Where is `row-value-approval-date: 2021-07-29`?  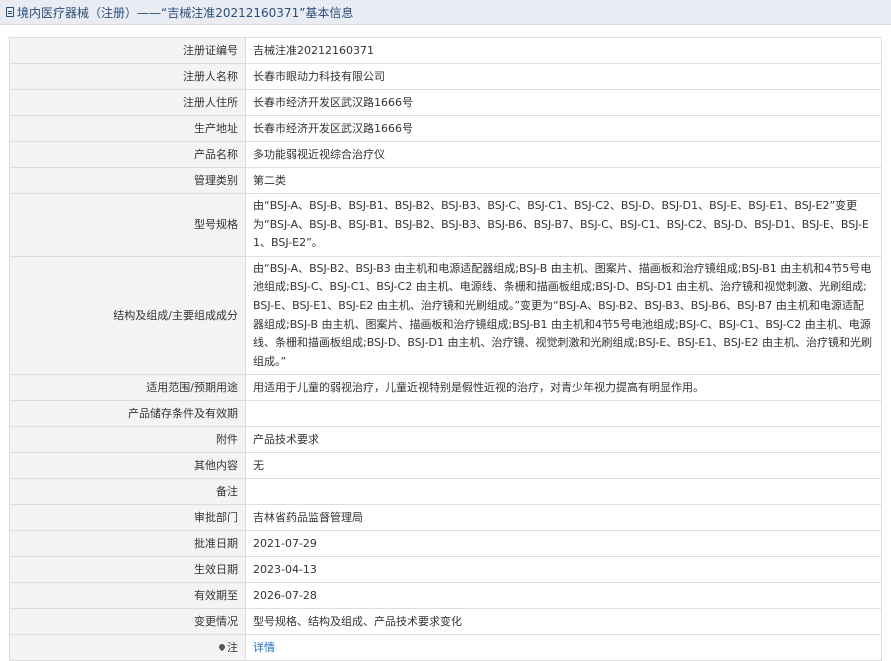
row-value-approval-date: 2021-07-29 is located at coordinates (563, 544).